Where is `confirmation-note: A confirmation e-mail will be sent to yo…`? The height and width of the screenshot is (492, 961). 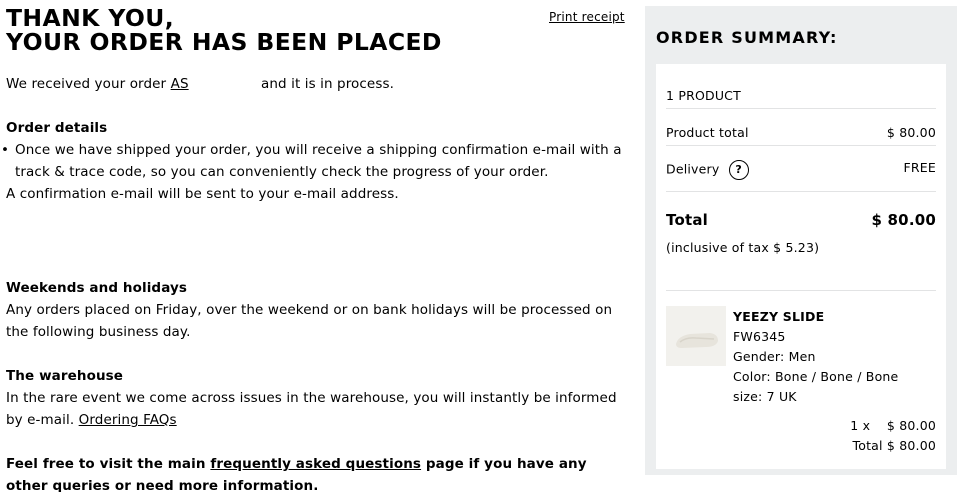 confirmation-note: A confirmation e-mail will be sent to yo… is located at coordinates (202, 194).